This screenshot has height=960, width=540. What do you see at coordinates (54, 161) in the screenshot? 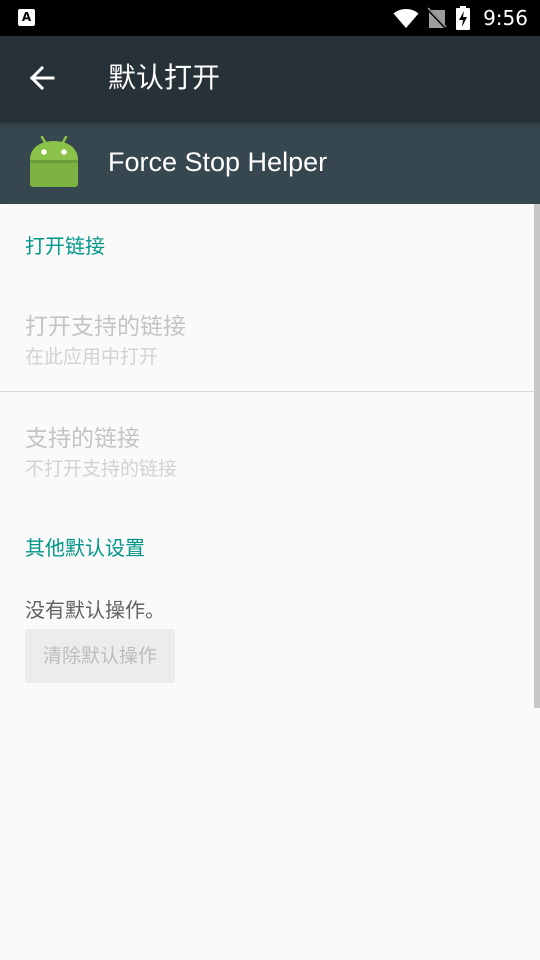
I see `android-icon` at bounding box center [54, 161].